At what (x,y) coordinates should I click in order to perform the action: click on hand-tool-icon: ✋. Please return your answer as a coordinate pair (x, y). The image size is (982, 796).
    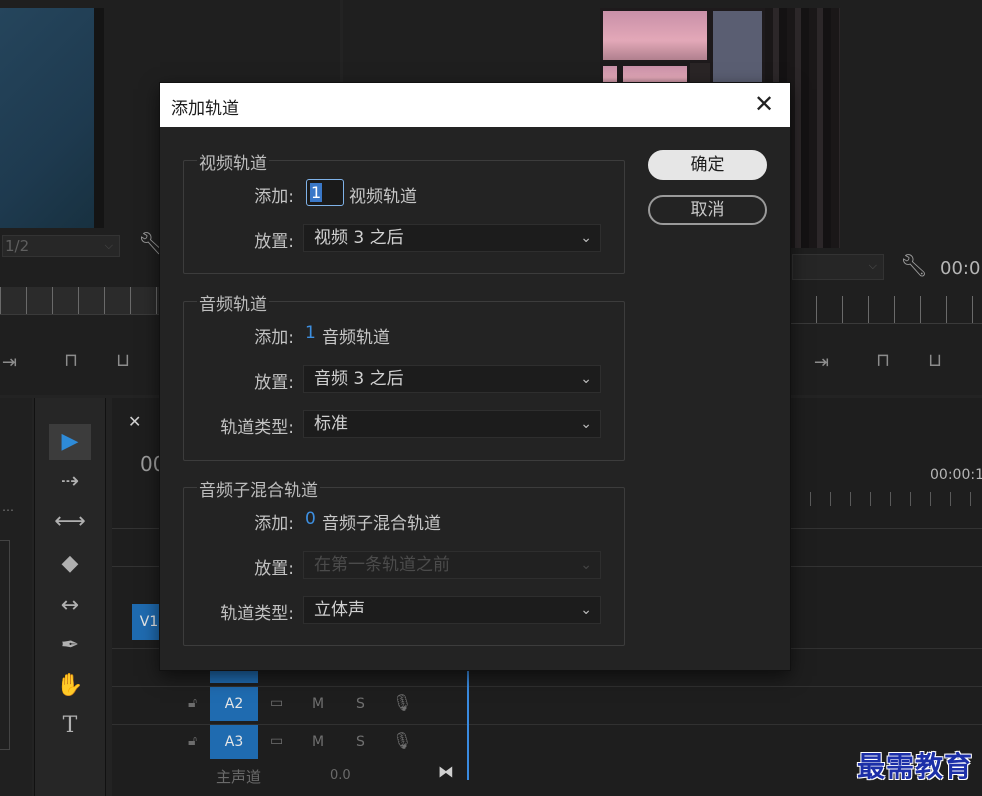
    Looking at the image, I should click on (70, 686).